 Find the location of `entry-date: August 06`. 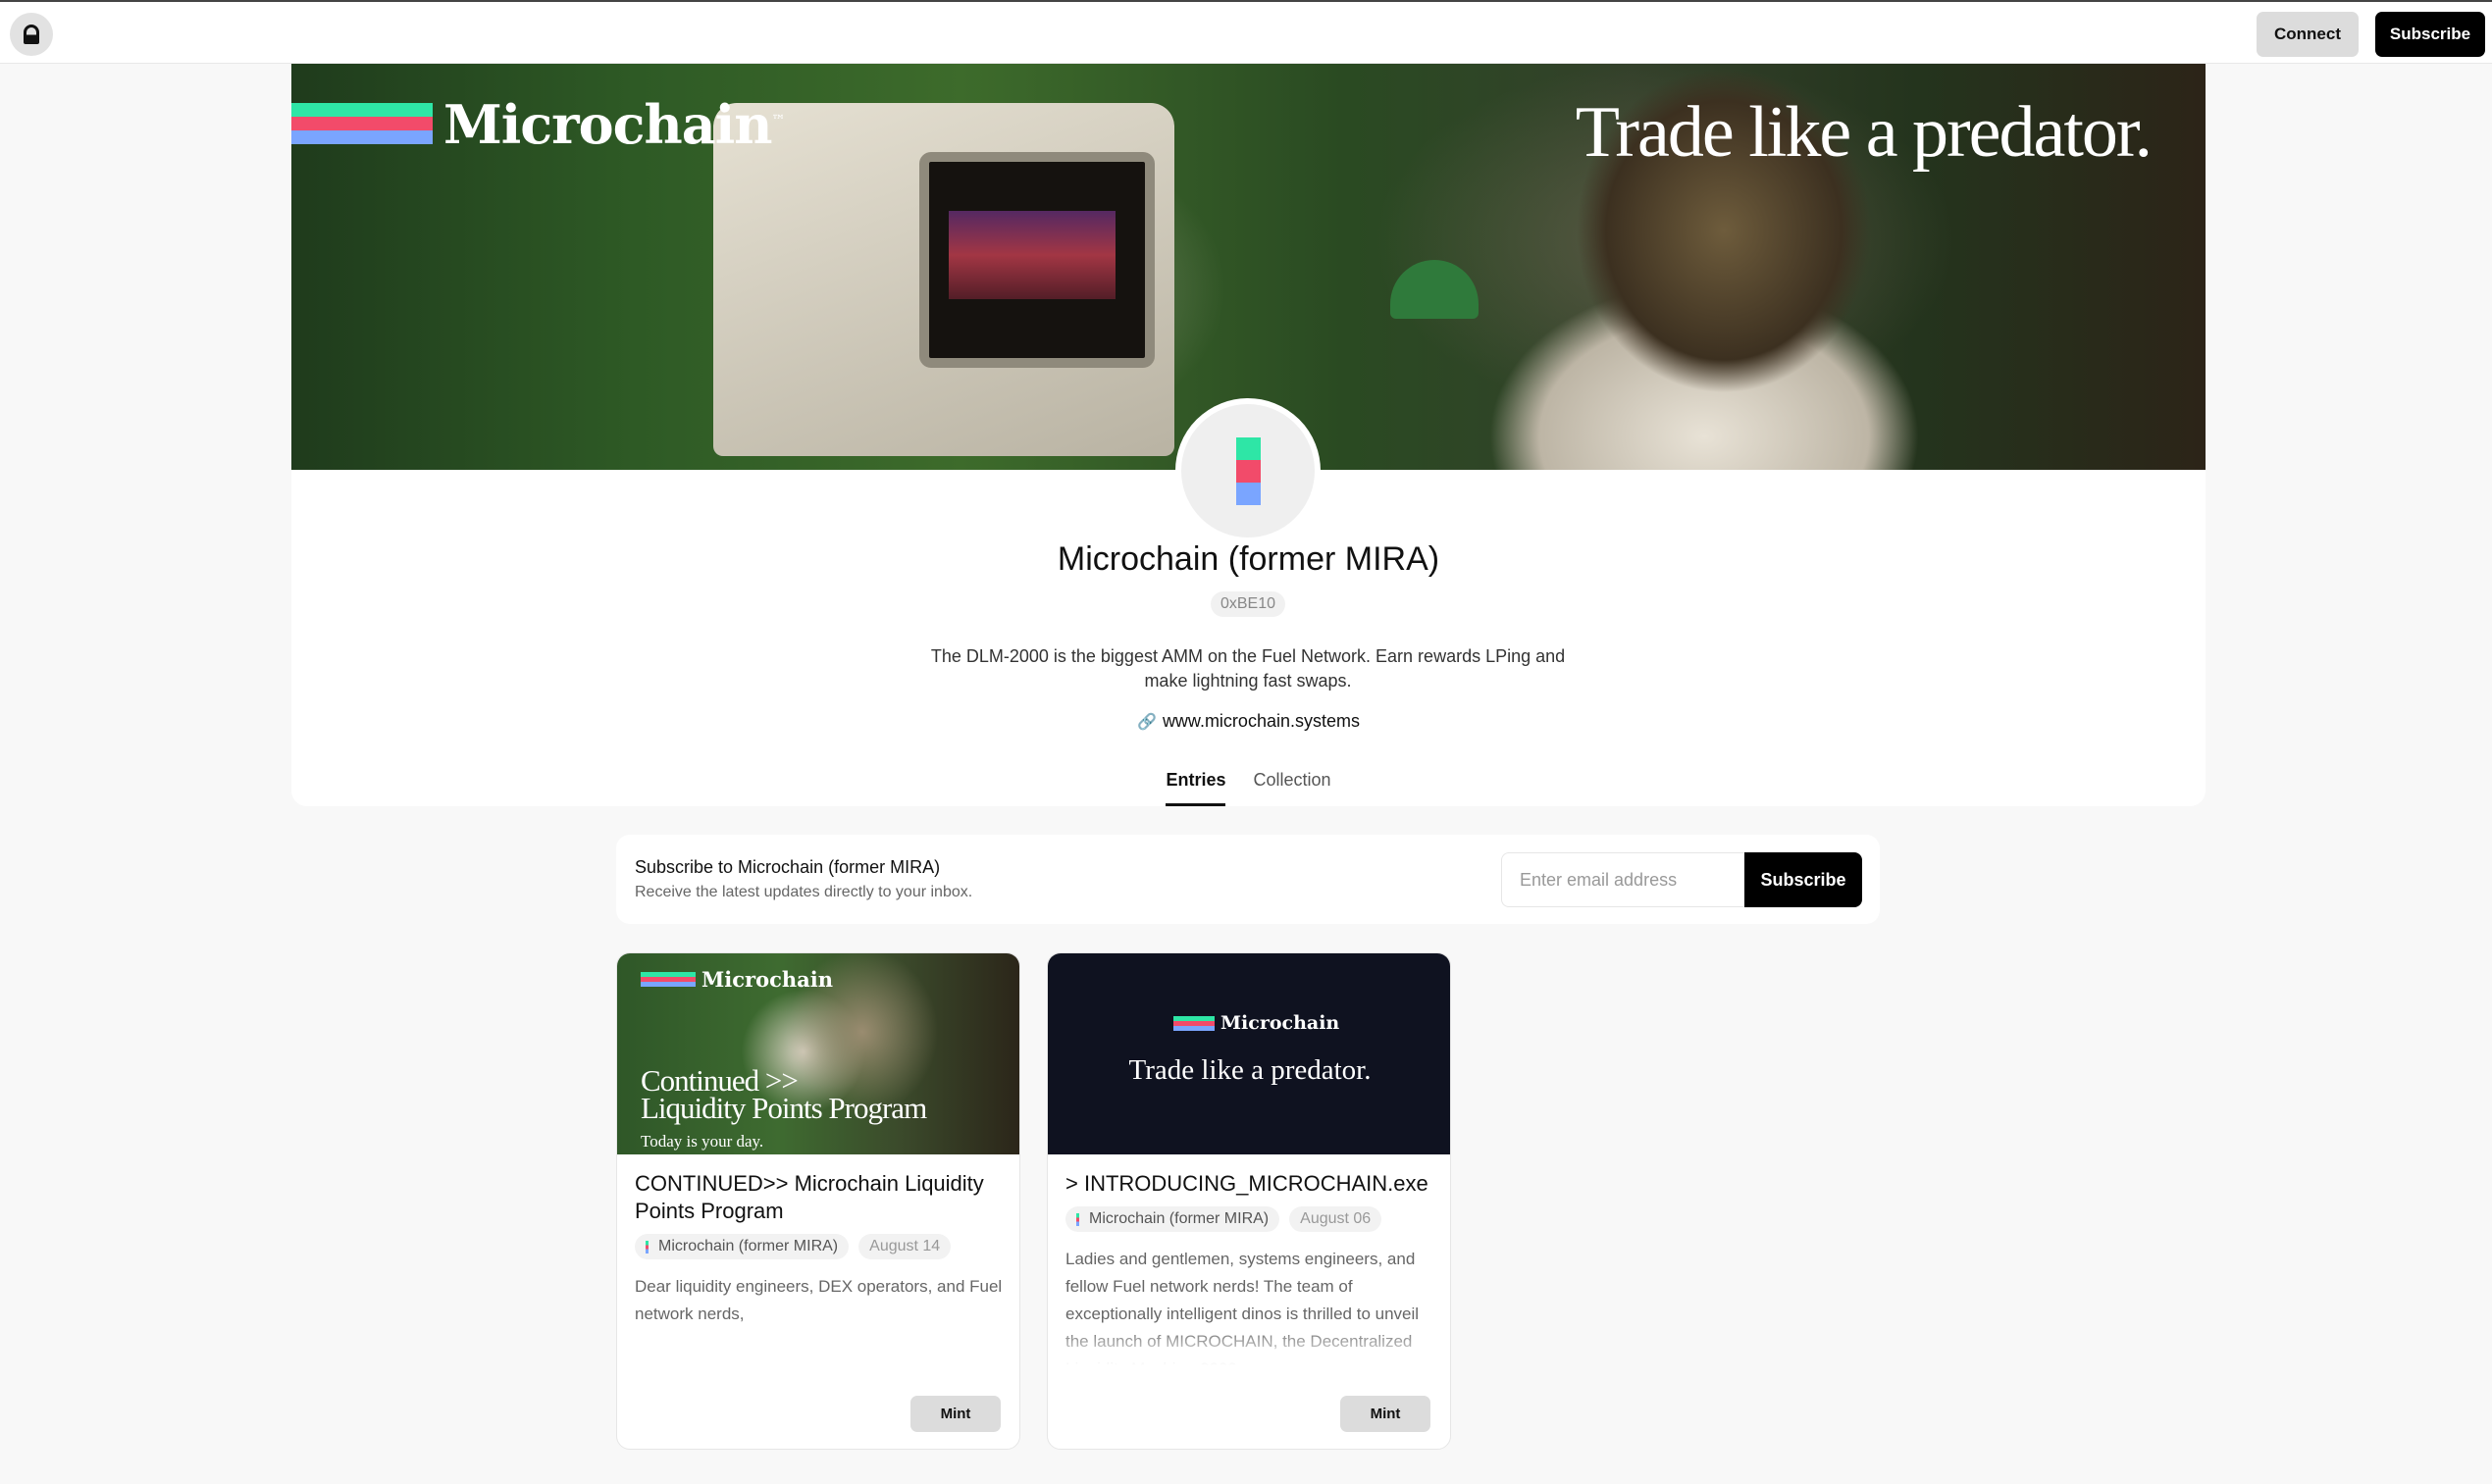

entry-date: August 06 is located at coordinates (1335, 1219).